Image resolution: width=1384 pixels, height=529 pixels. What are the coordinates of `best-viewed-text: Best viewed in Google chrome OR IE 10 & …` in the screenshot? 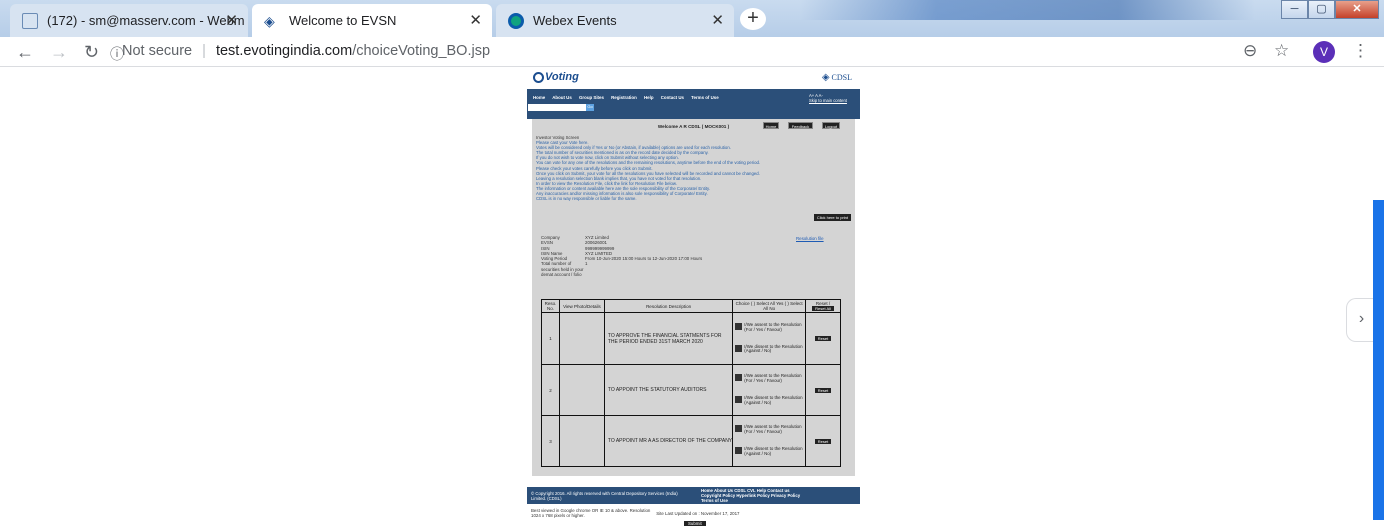 It's located at (591, 513).